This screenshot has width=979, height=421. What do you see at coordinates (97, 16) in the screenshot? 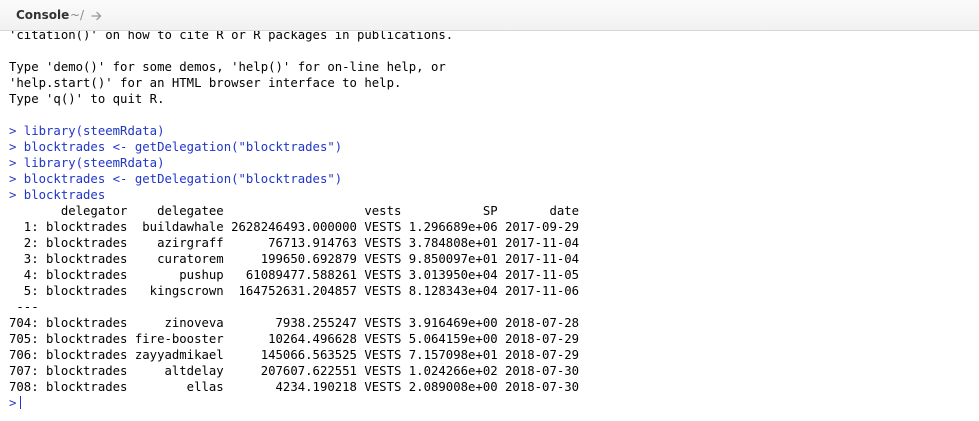
I see `arrow-right-icon` at bounding box center [97, 16].